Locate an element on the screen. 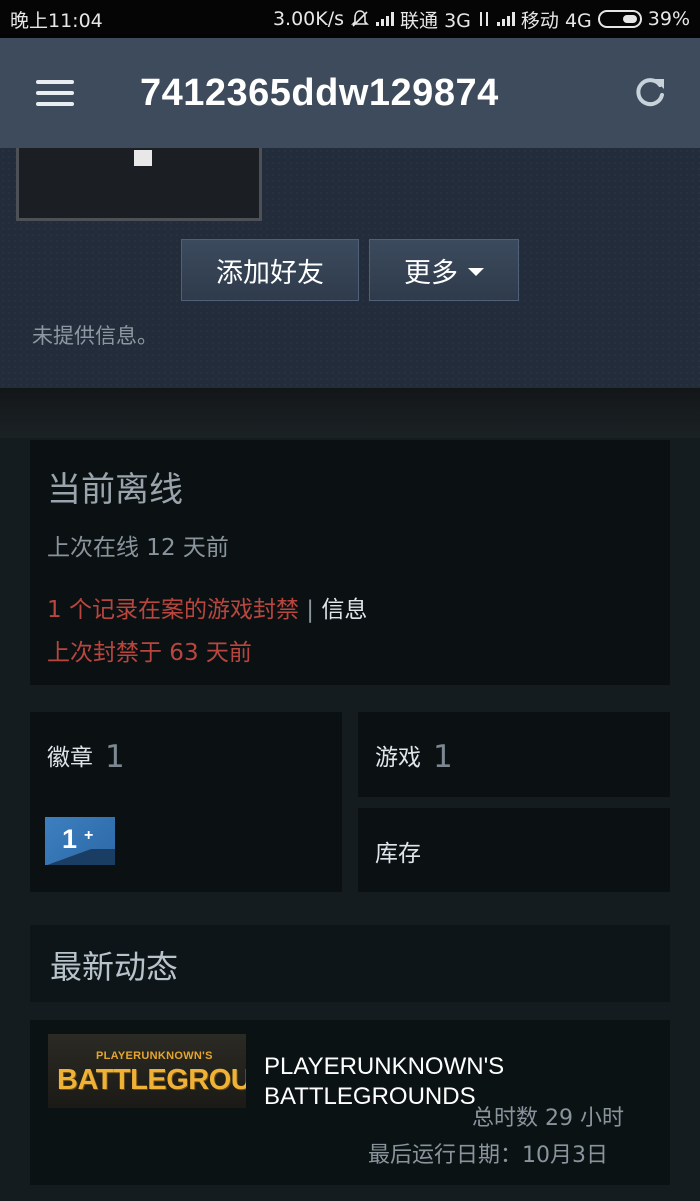 The image size is (700, 1201). badges-count: 1 is located at coordinates (115, 757).